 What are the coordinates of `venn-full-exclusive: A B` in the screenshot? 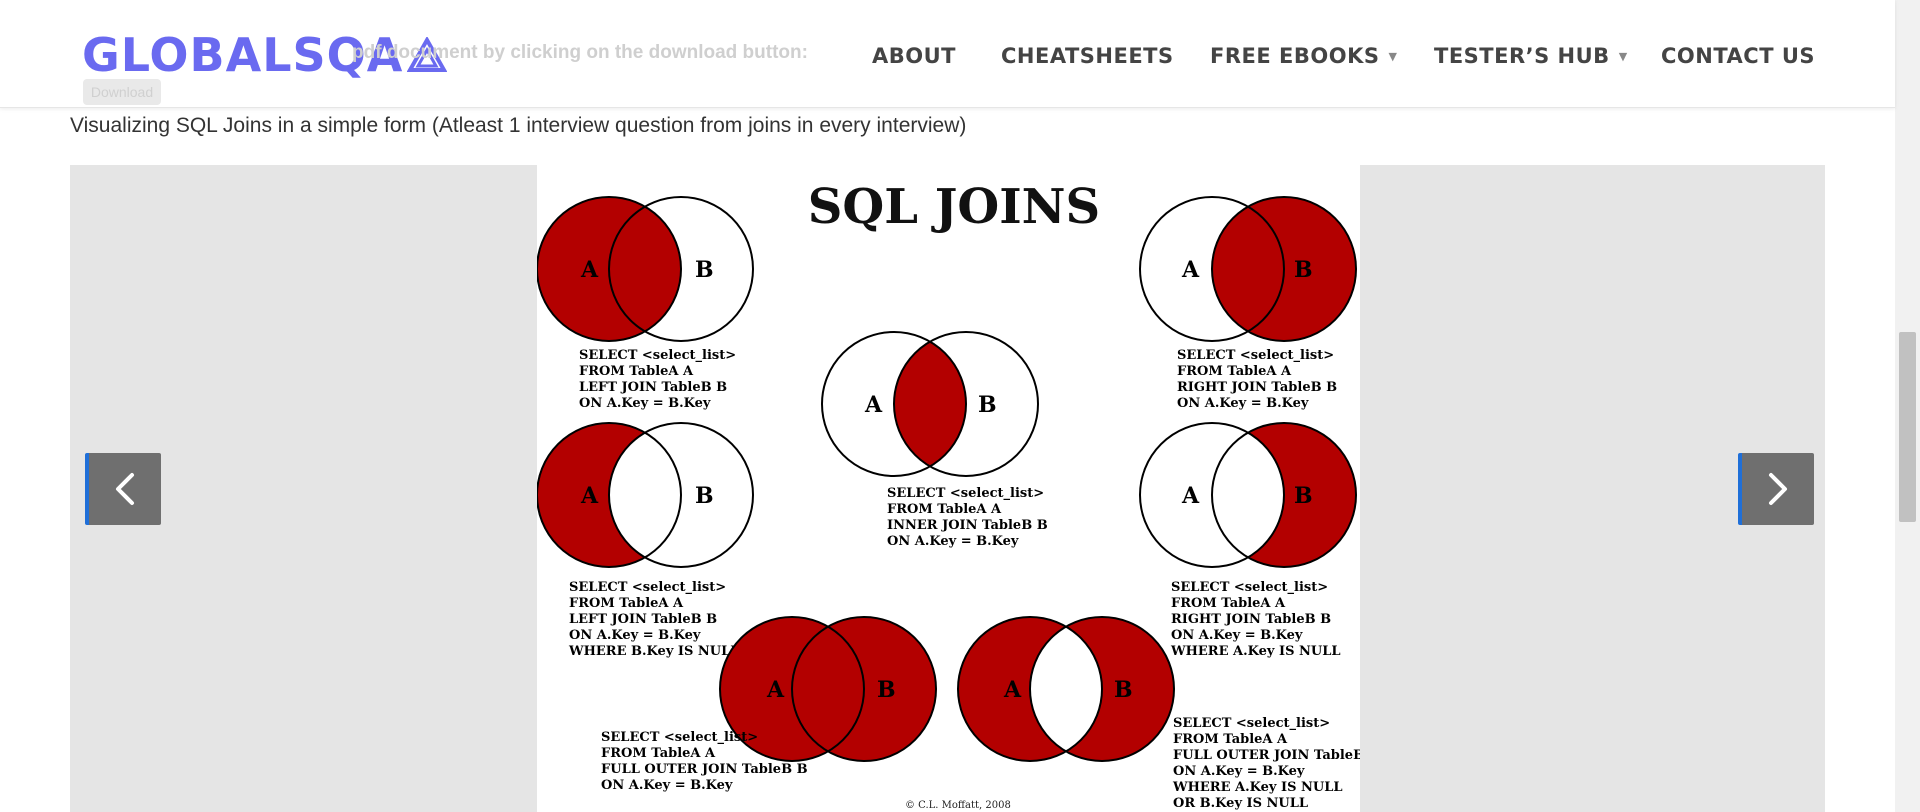 It's located at (1066, 689).